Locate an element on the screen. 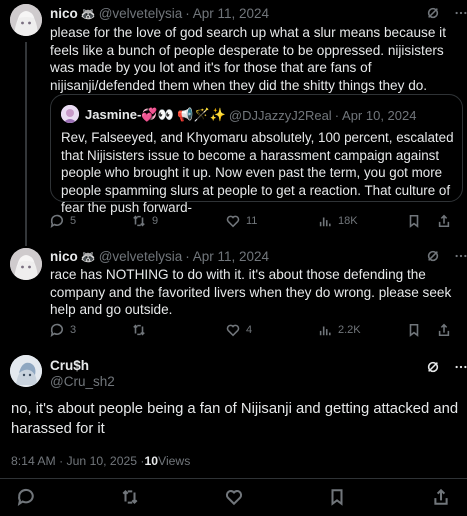 The width and height of the screenshot is (467, 516). like-count: 4 is located at coordinates (249, 330).